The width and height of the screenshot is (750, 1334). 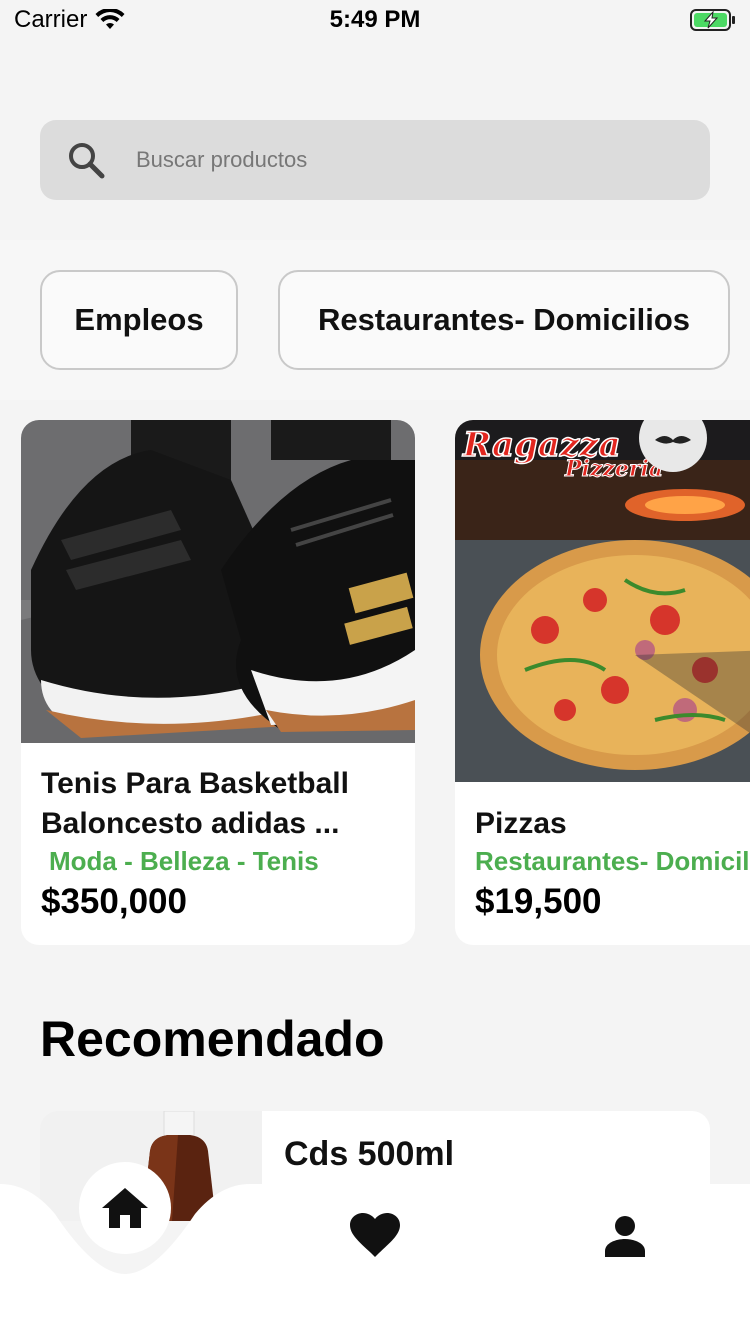 I want to click on search-input, so click(x=396, y=160).